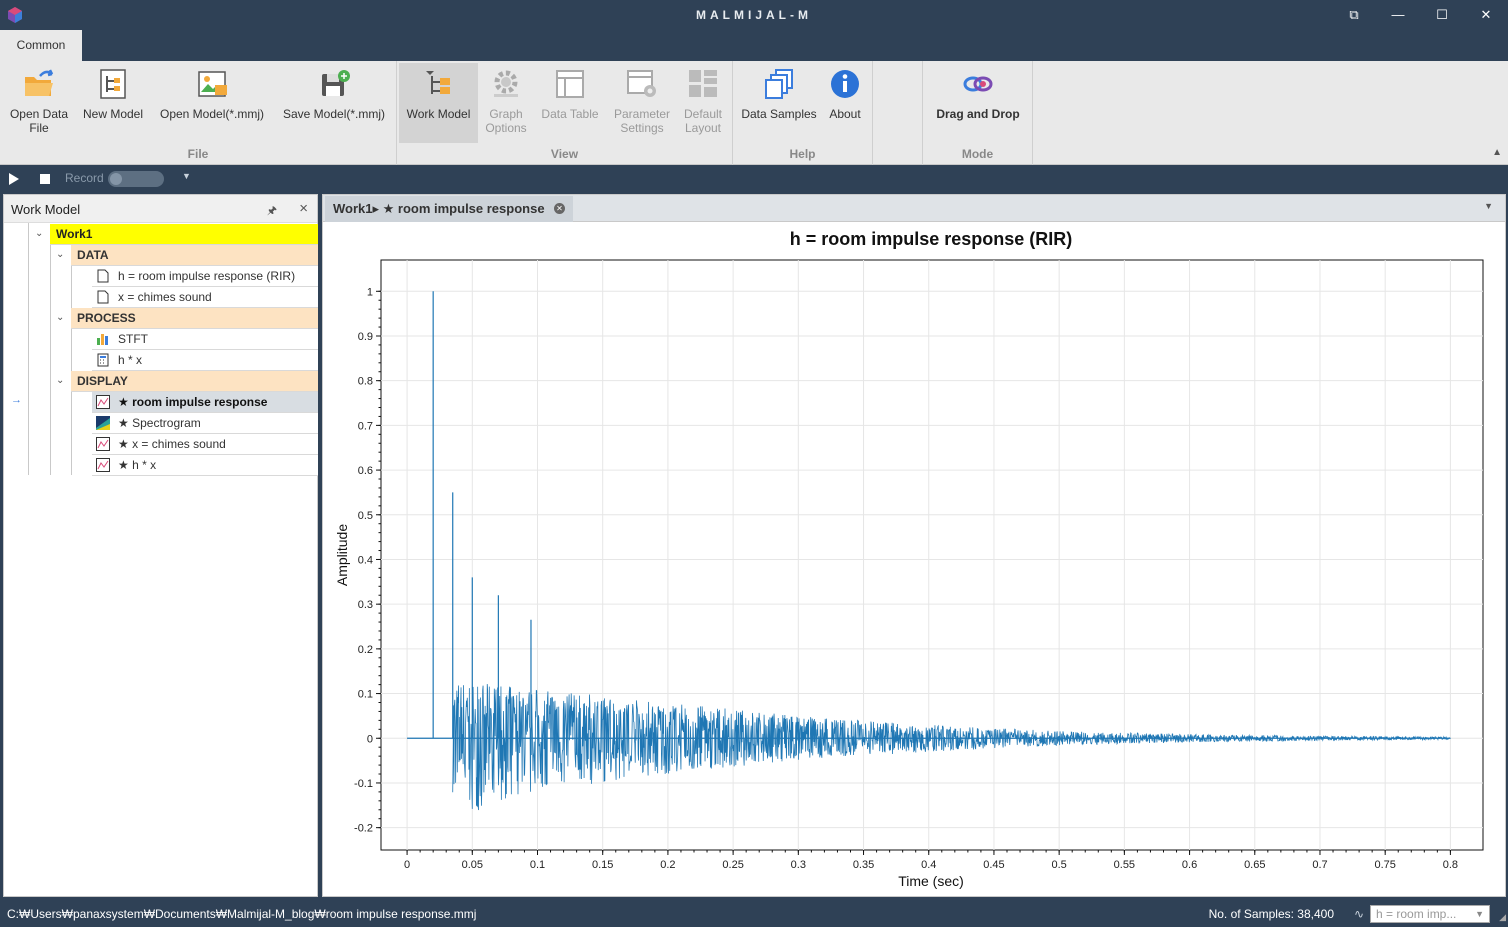 The image size is (1508, 927). What do you see at coordinates (205, 444) in the screenshot?
I see `tree-item-display-chimes: ★ x = chimes sound` at bounding box center [205, 444].